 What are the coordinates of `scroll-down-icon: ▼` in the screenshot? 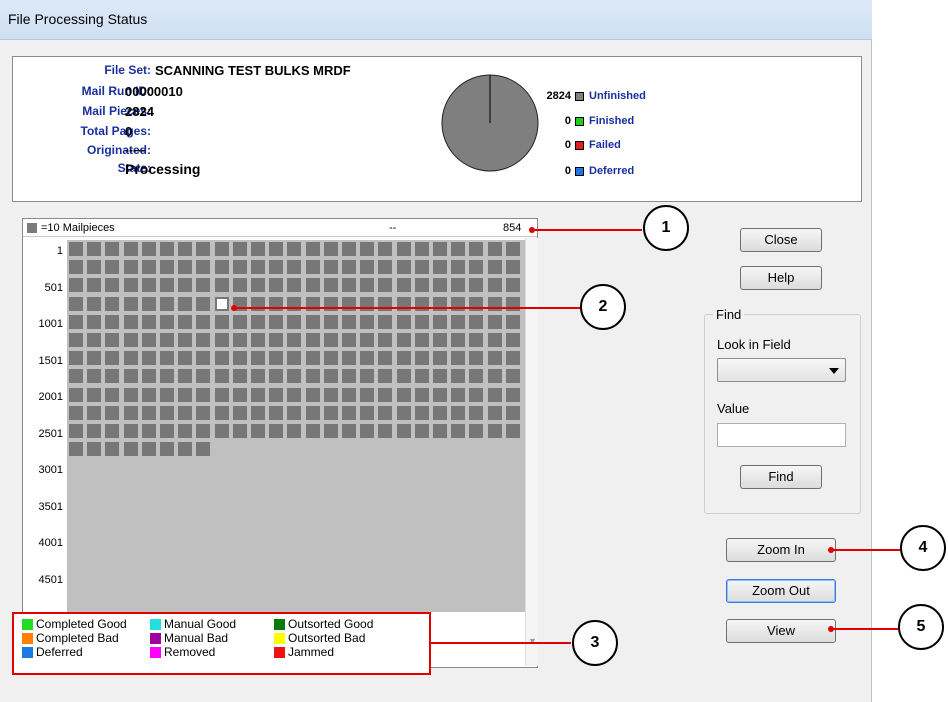 It's located at (532, 641).